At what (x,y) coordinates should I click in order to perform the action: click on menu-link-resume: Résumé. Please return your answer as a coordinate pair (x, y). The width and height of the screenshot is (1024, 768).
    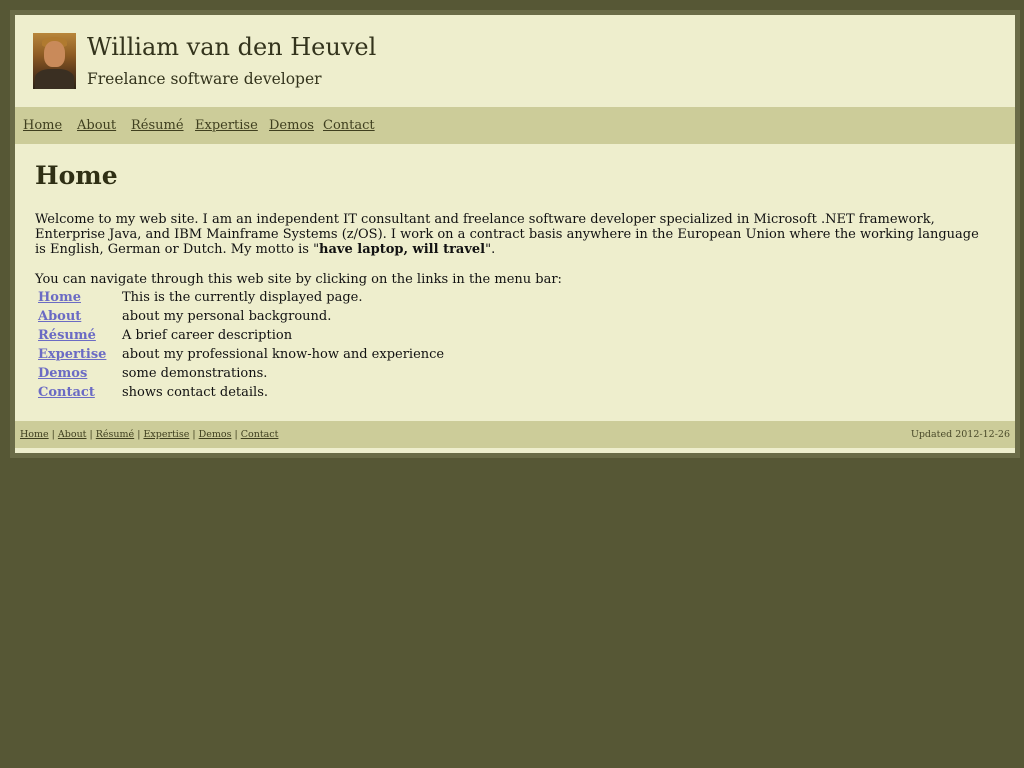
    Looking at the image, I should click on (157, 125).